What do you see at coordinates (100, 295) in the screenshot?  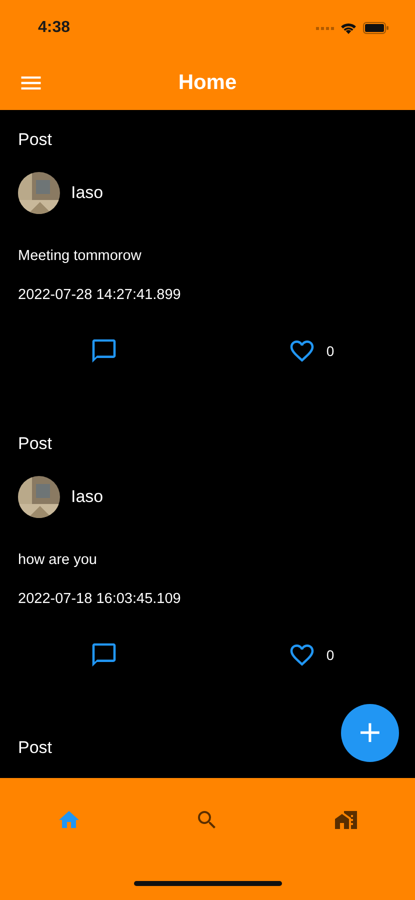 I see `post-date: 2022-07-28 14:27:41.899` at bounding box center [100, 295].